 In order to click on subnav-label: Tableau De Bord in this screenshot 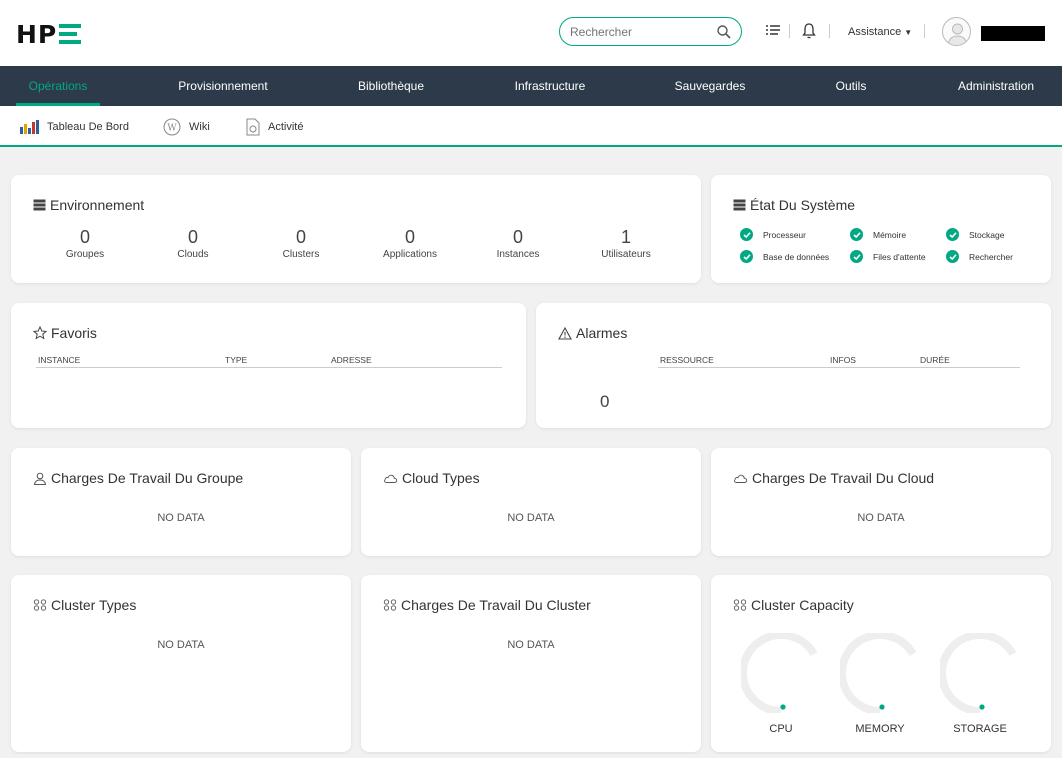, I will do `click(88, 127)`.